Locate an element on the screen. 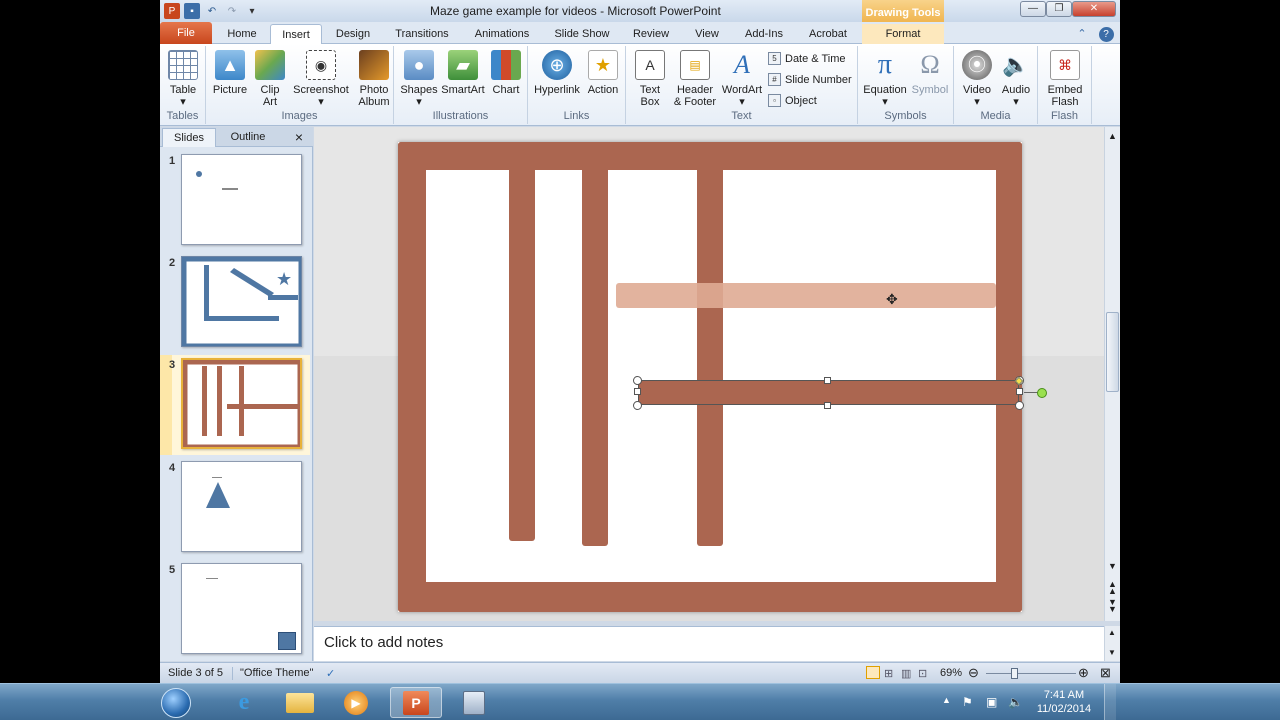  tab-transitions: Transitions is located at coordinates (422, 34).